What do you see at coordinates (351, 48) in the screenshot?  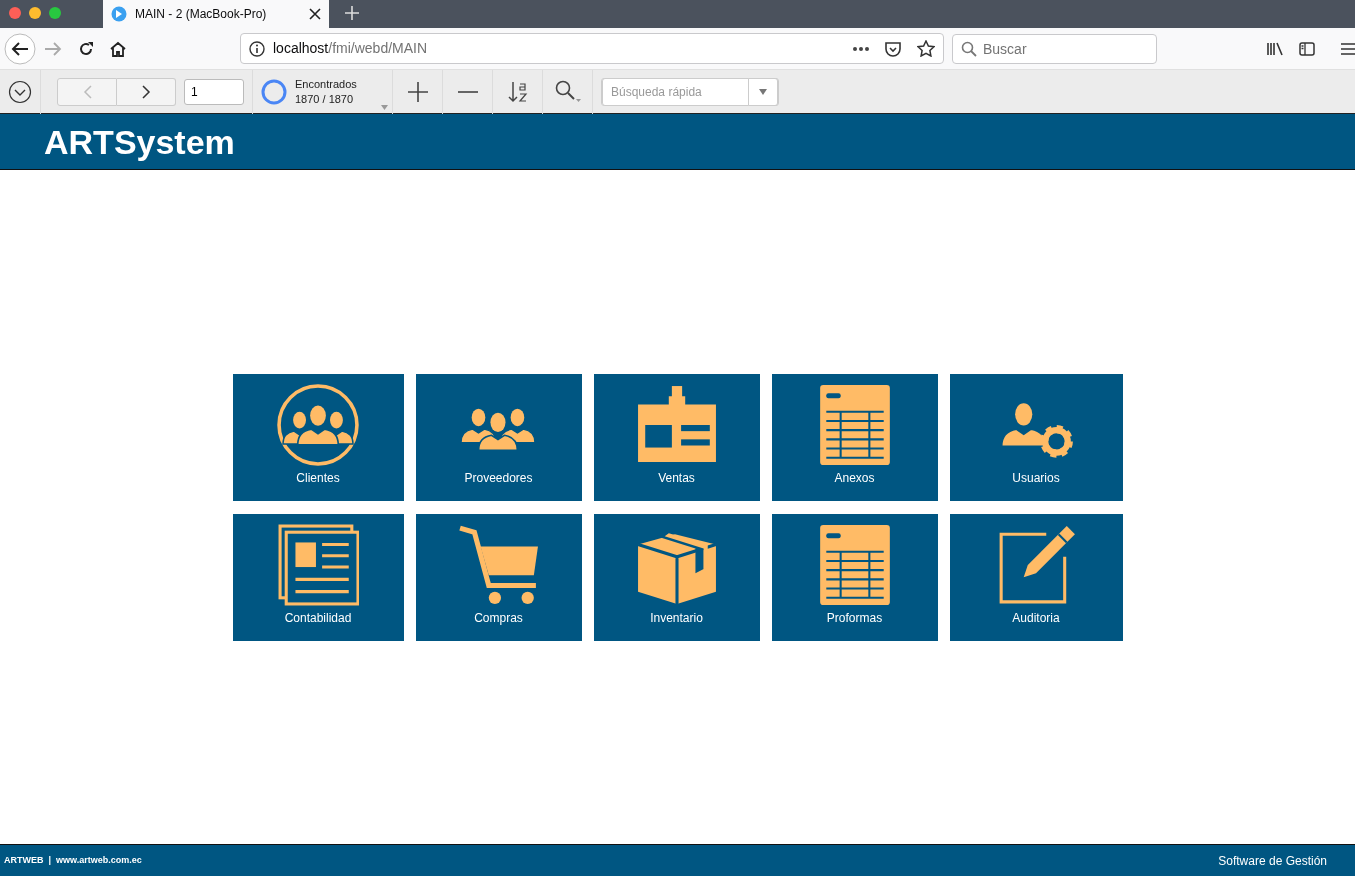 I see `url-text: localhost/fmi/webd/MAIN` at bounding box center [351, 48].